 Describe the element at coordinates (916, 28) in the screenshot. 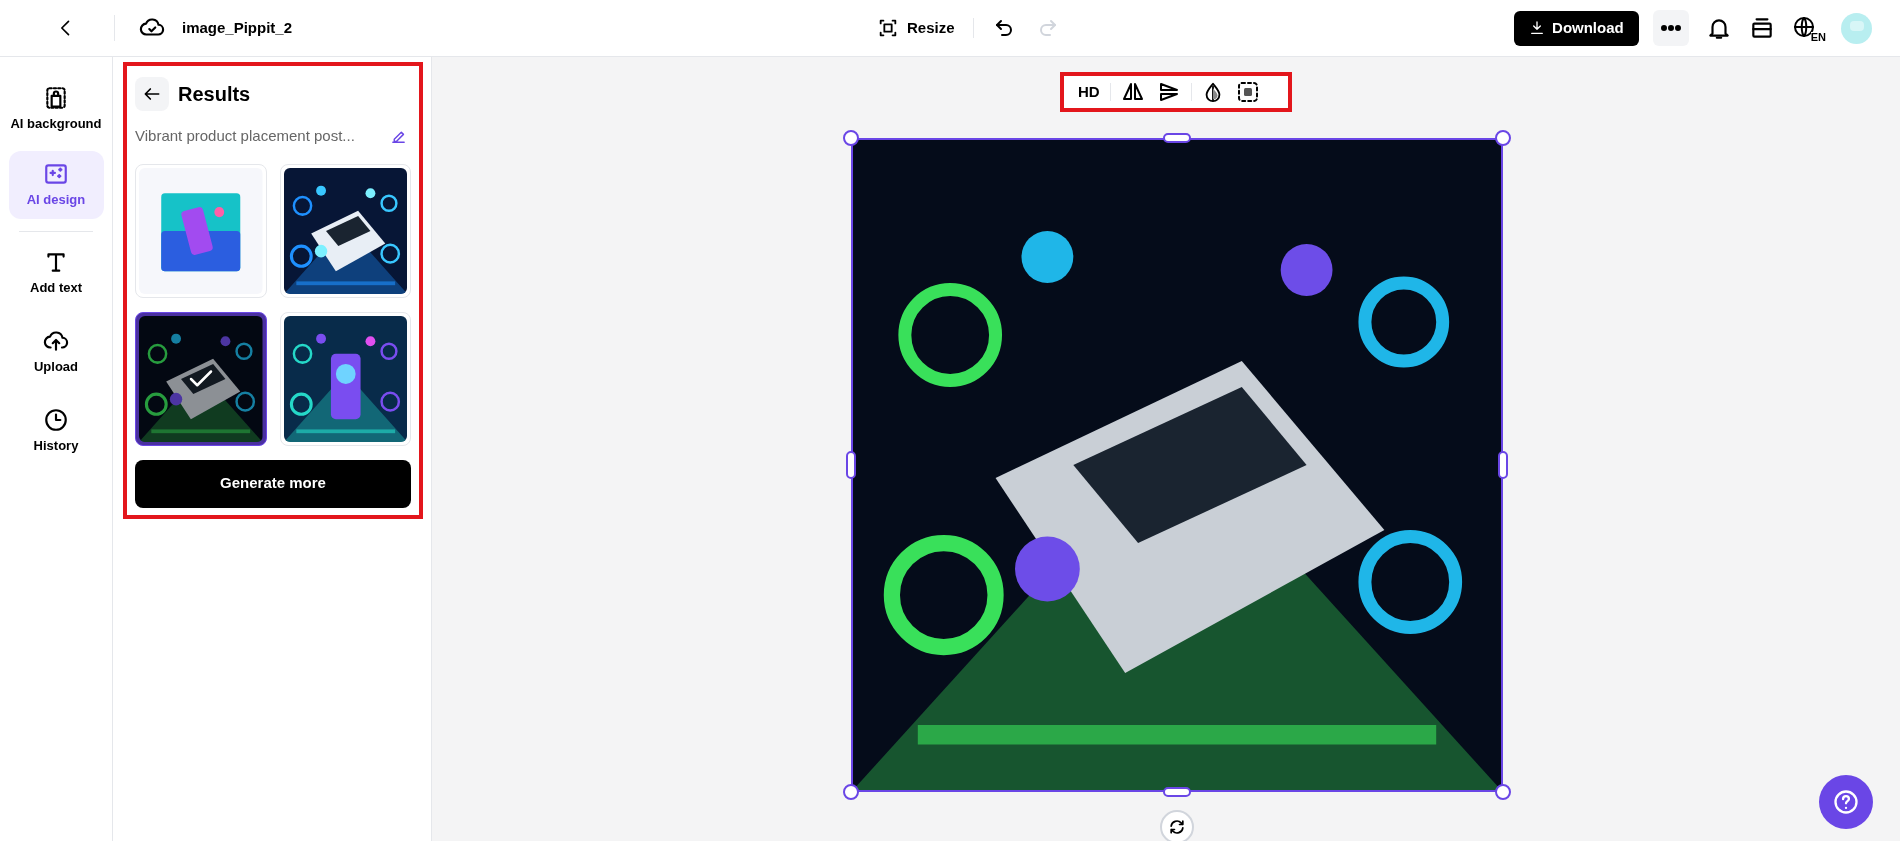

I see `resize-button: Resize` at that location.